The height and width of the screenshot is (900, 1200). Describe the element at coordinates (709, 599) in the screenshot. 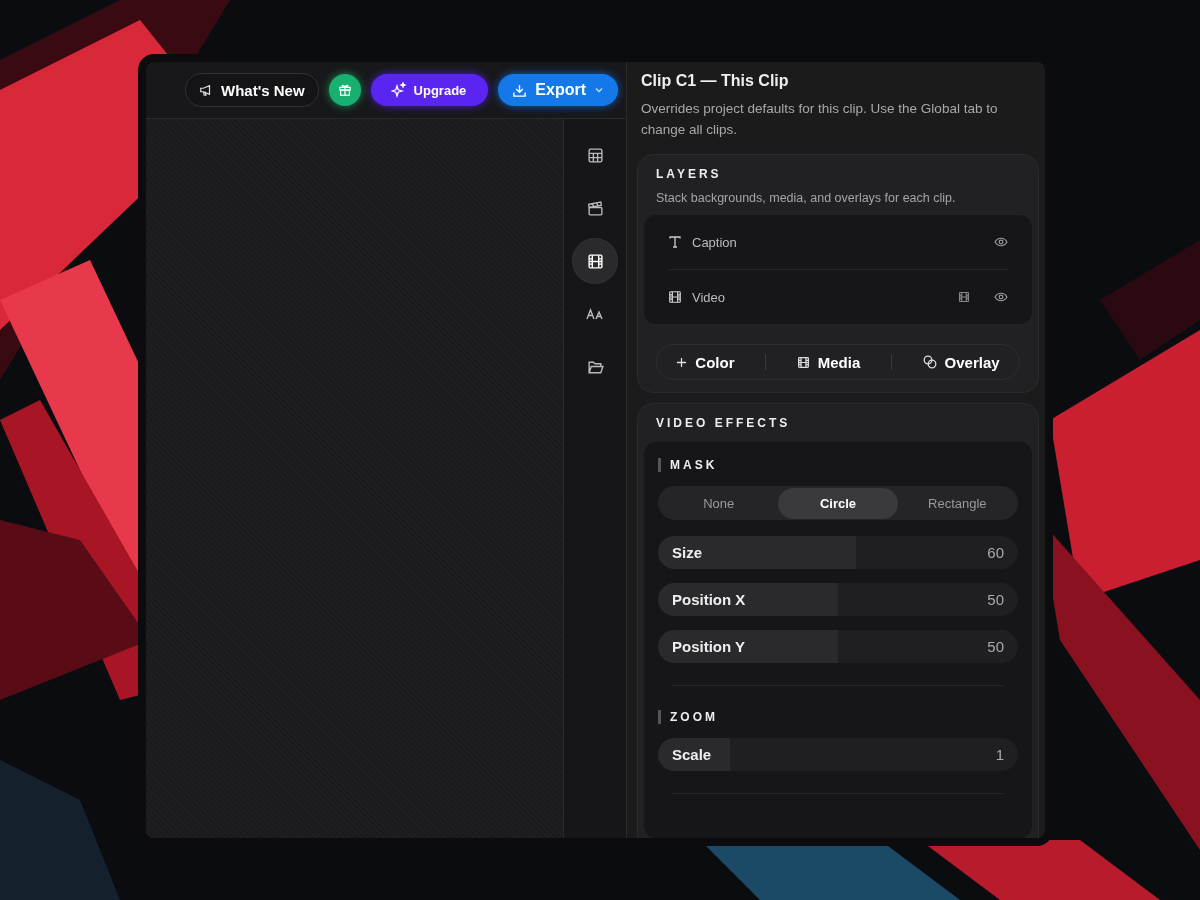

I see `slider-label: Position X` at that location.